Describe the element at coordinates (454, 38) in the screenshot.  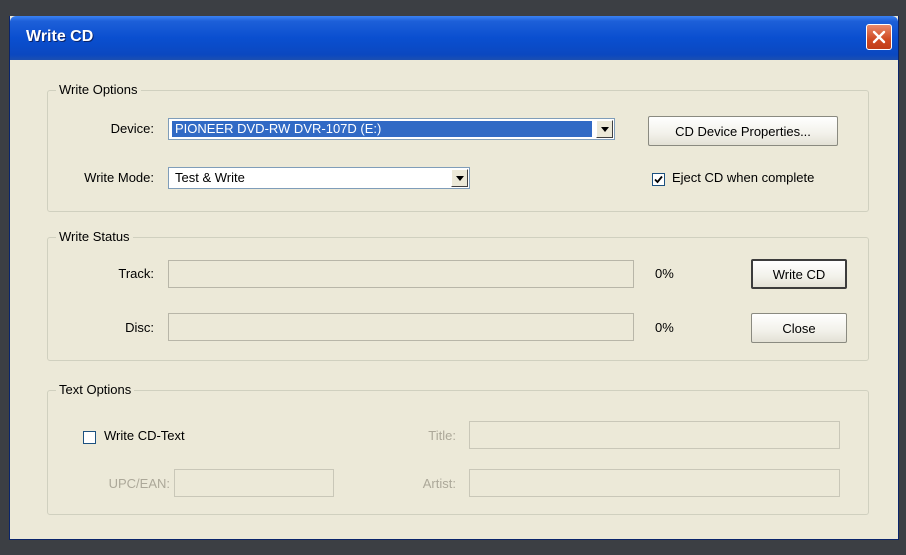
I see `title-bar: Write CD` at that location.